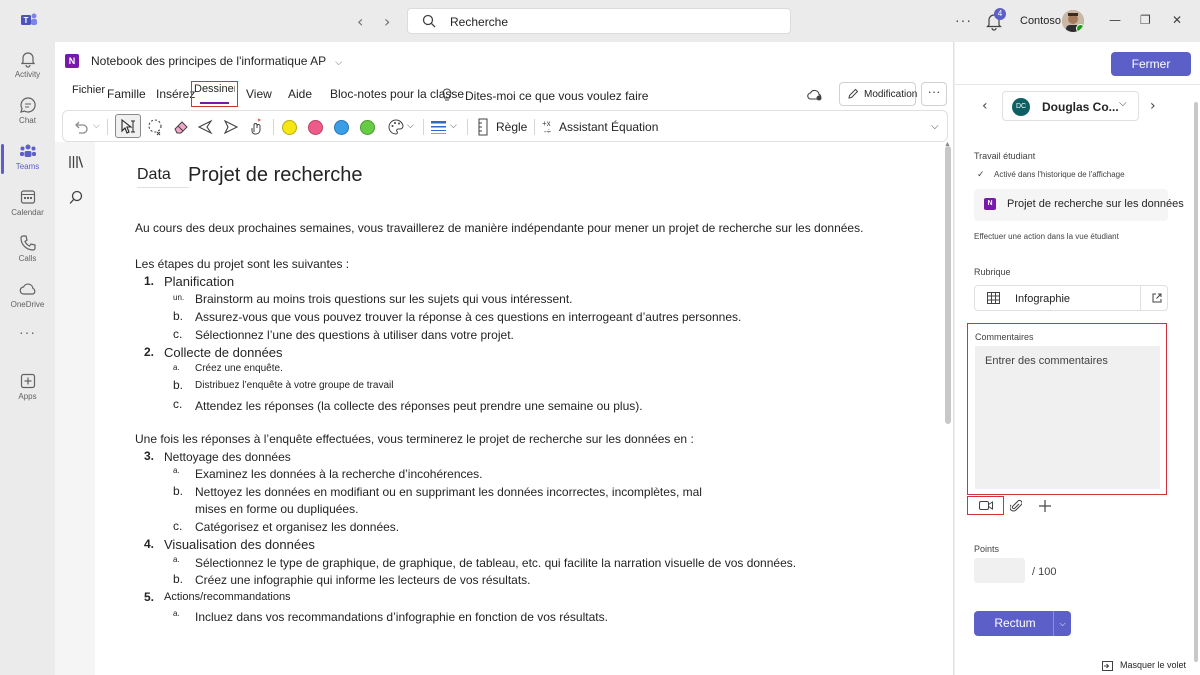 This screenshot has height=675, width=1200. Describe the element at coordinates (608, 127) in the screenshot. I see `equation-label: Assistant Équation` at that location.